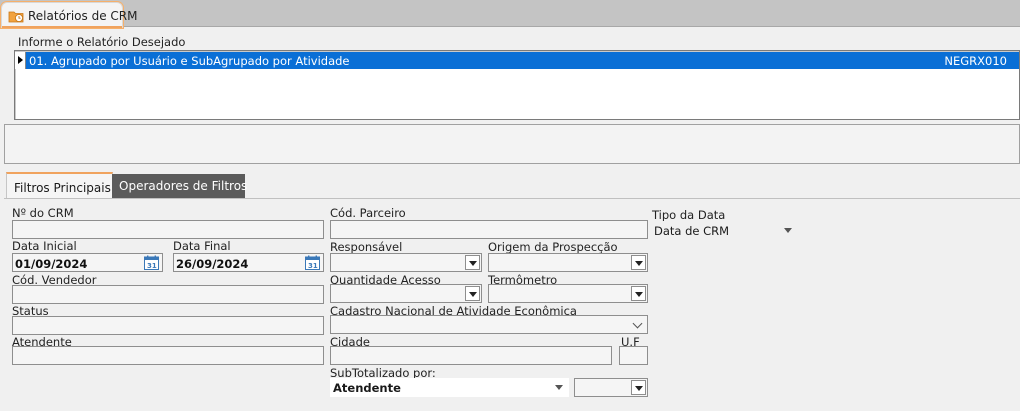  What do you see at coordinates (689, 215) in the screenshot?
I see `date-type-label: Tipo da Data` at bounding box center [689, 215].